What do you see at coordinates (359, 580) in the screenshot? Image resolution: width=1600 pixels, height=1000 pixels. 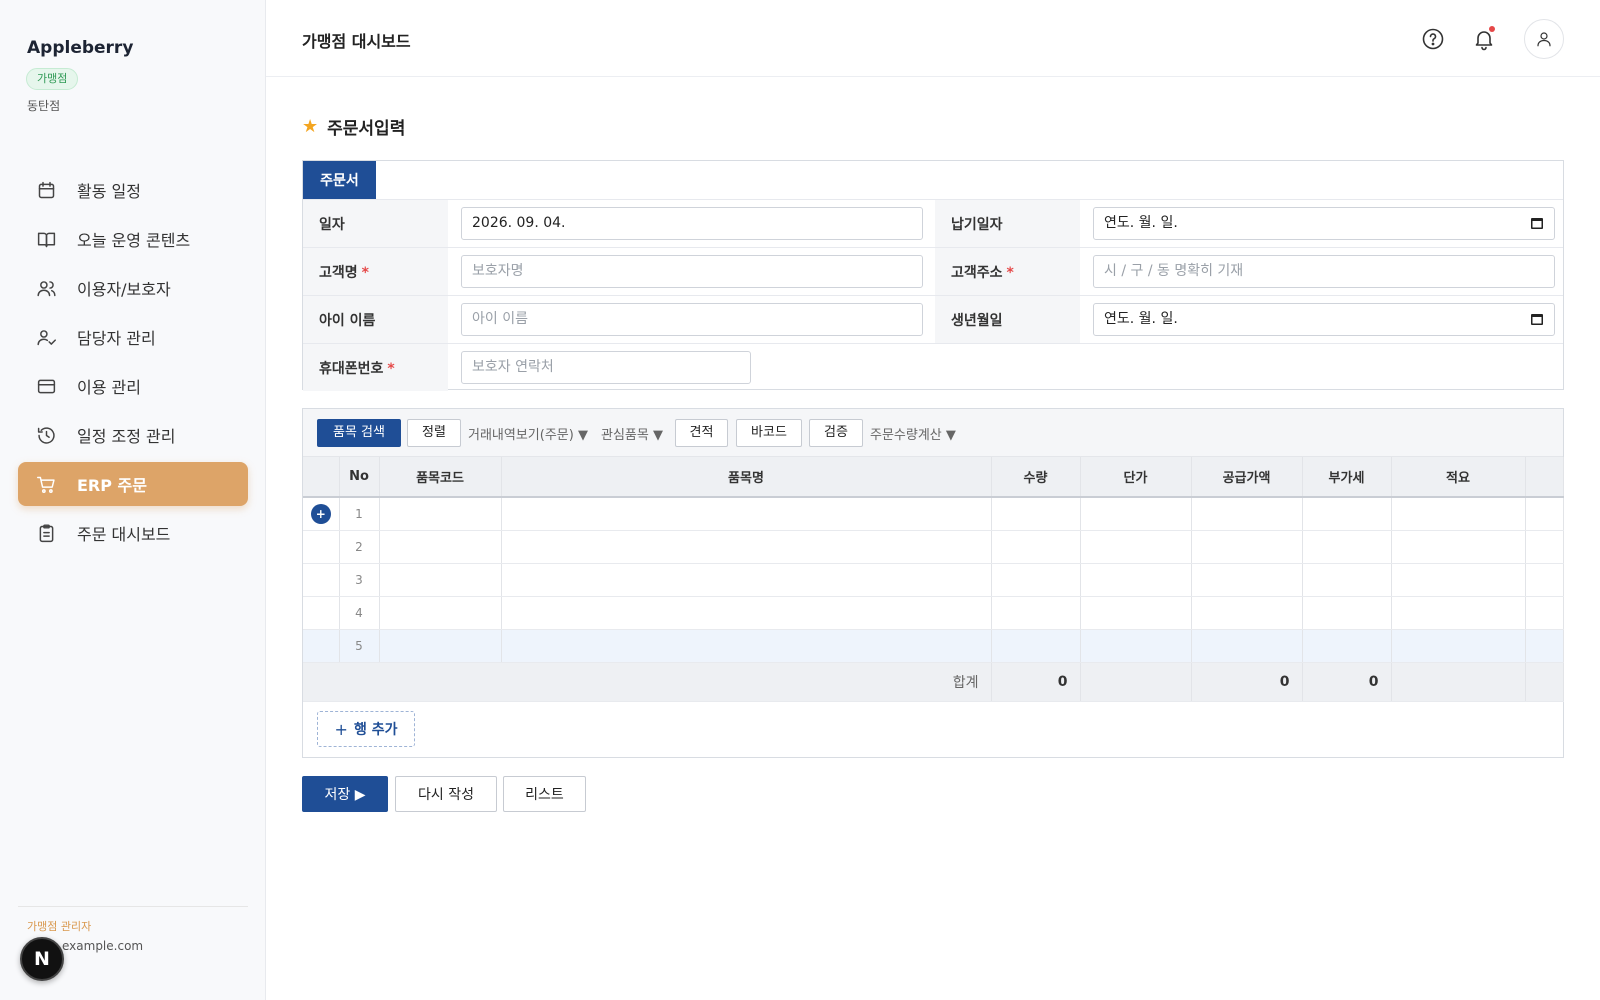 I see `row-number: 3` at bounding box center [359, 580].